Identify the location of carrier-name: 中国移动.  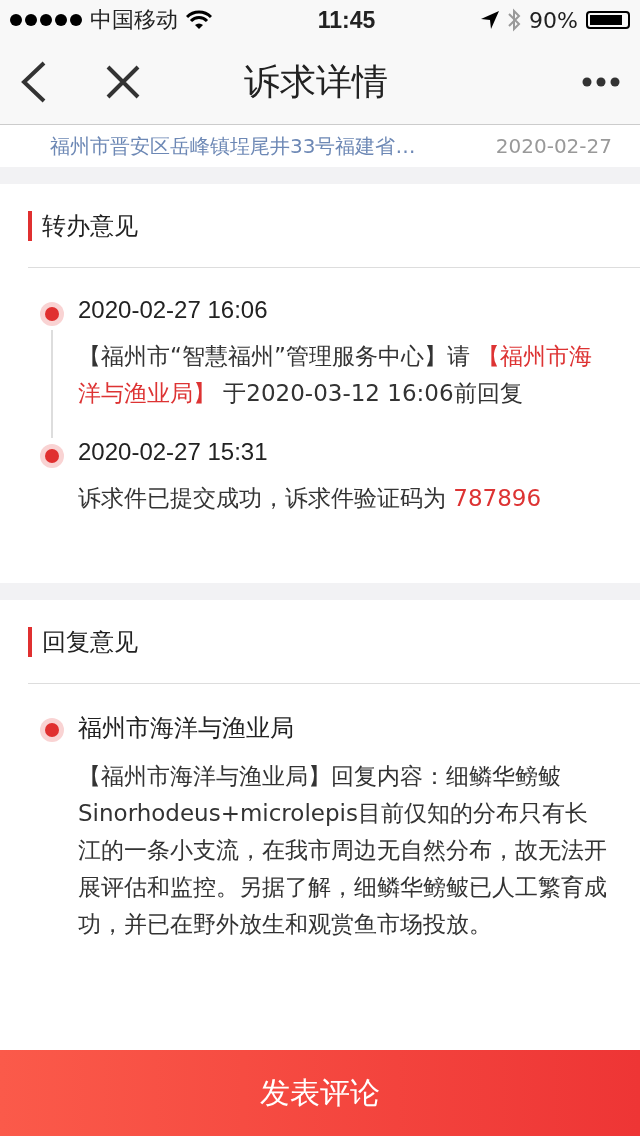
(134, 20).